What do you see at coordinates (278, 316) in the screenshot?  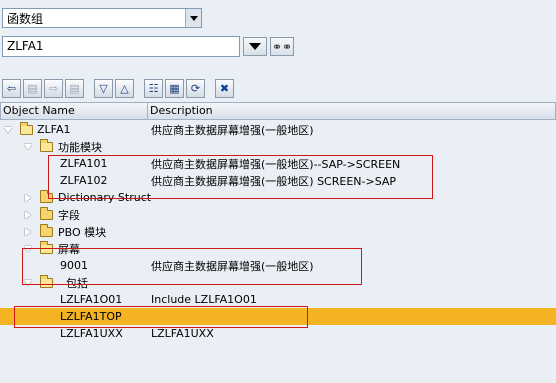 I see `tree-node-include-top: LZLFA1TOP` at bounding box center [278, 316].